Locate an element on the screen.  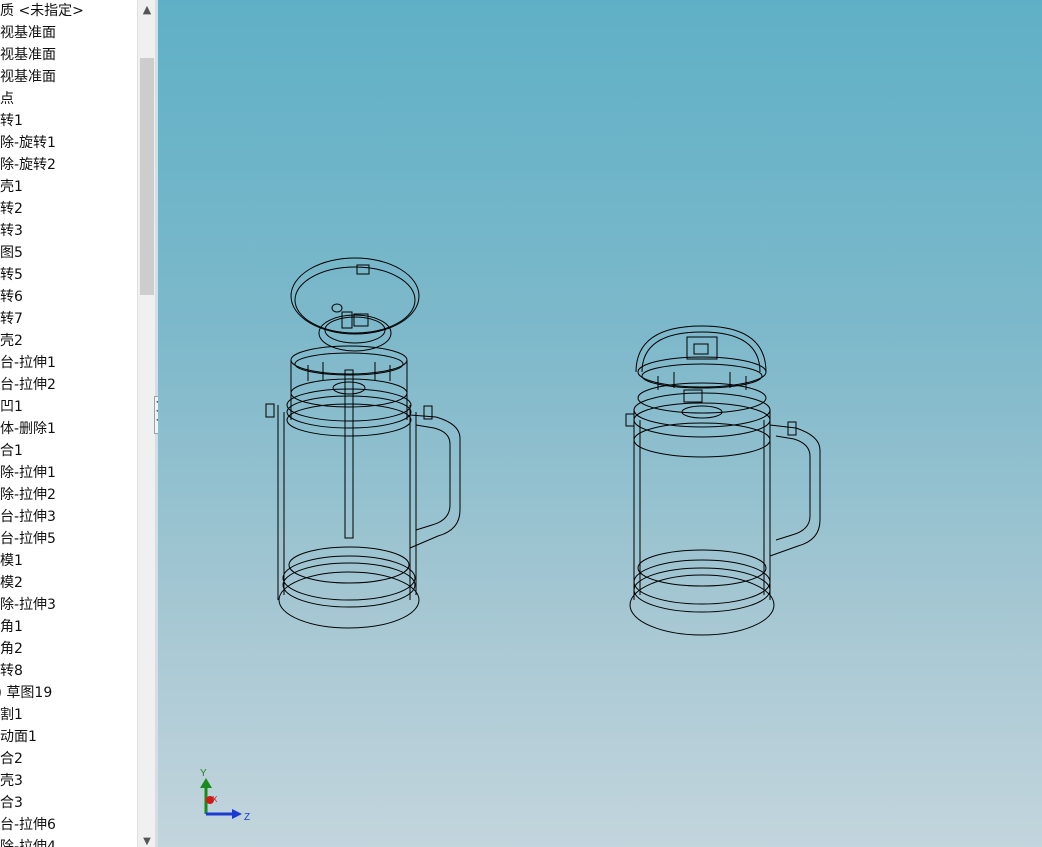
right-pitcher-body is located at coordinates (711, 496).